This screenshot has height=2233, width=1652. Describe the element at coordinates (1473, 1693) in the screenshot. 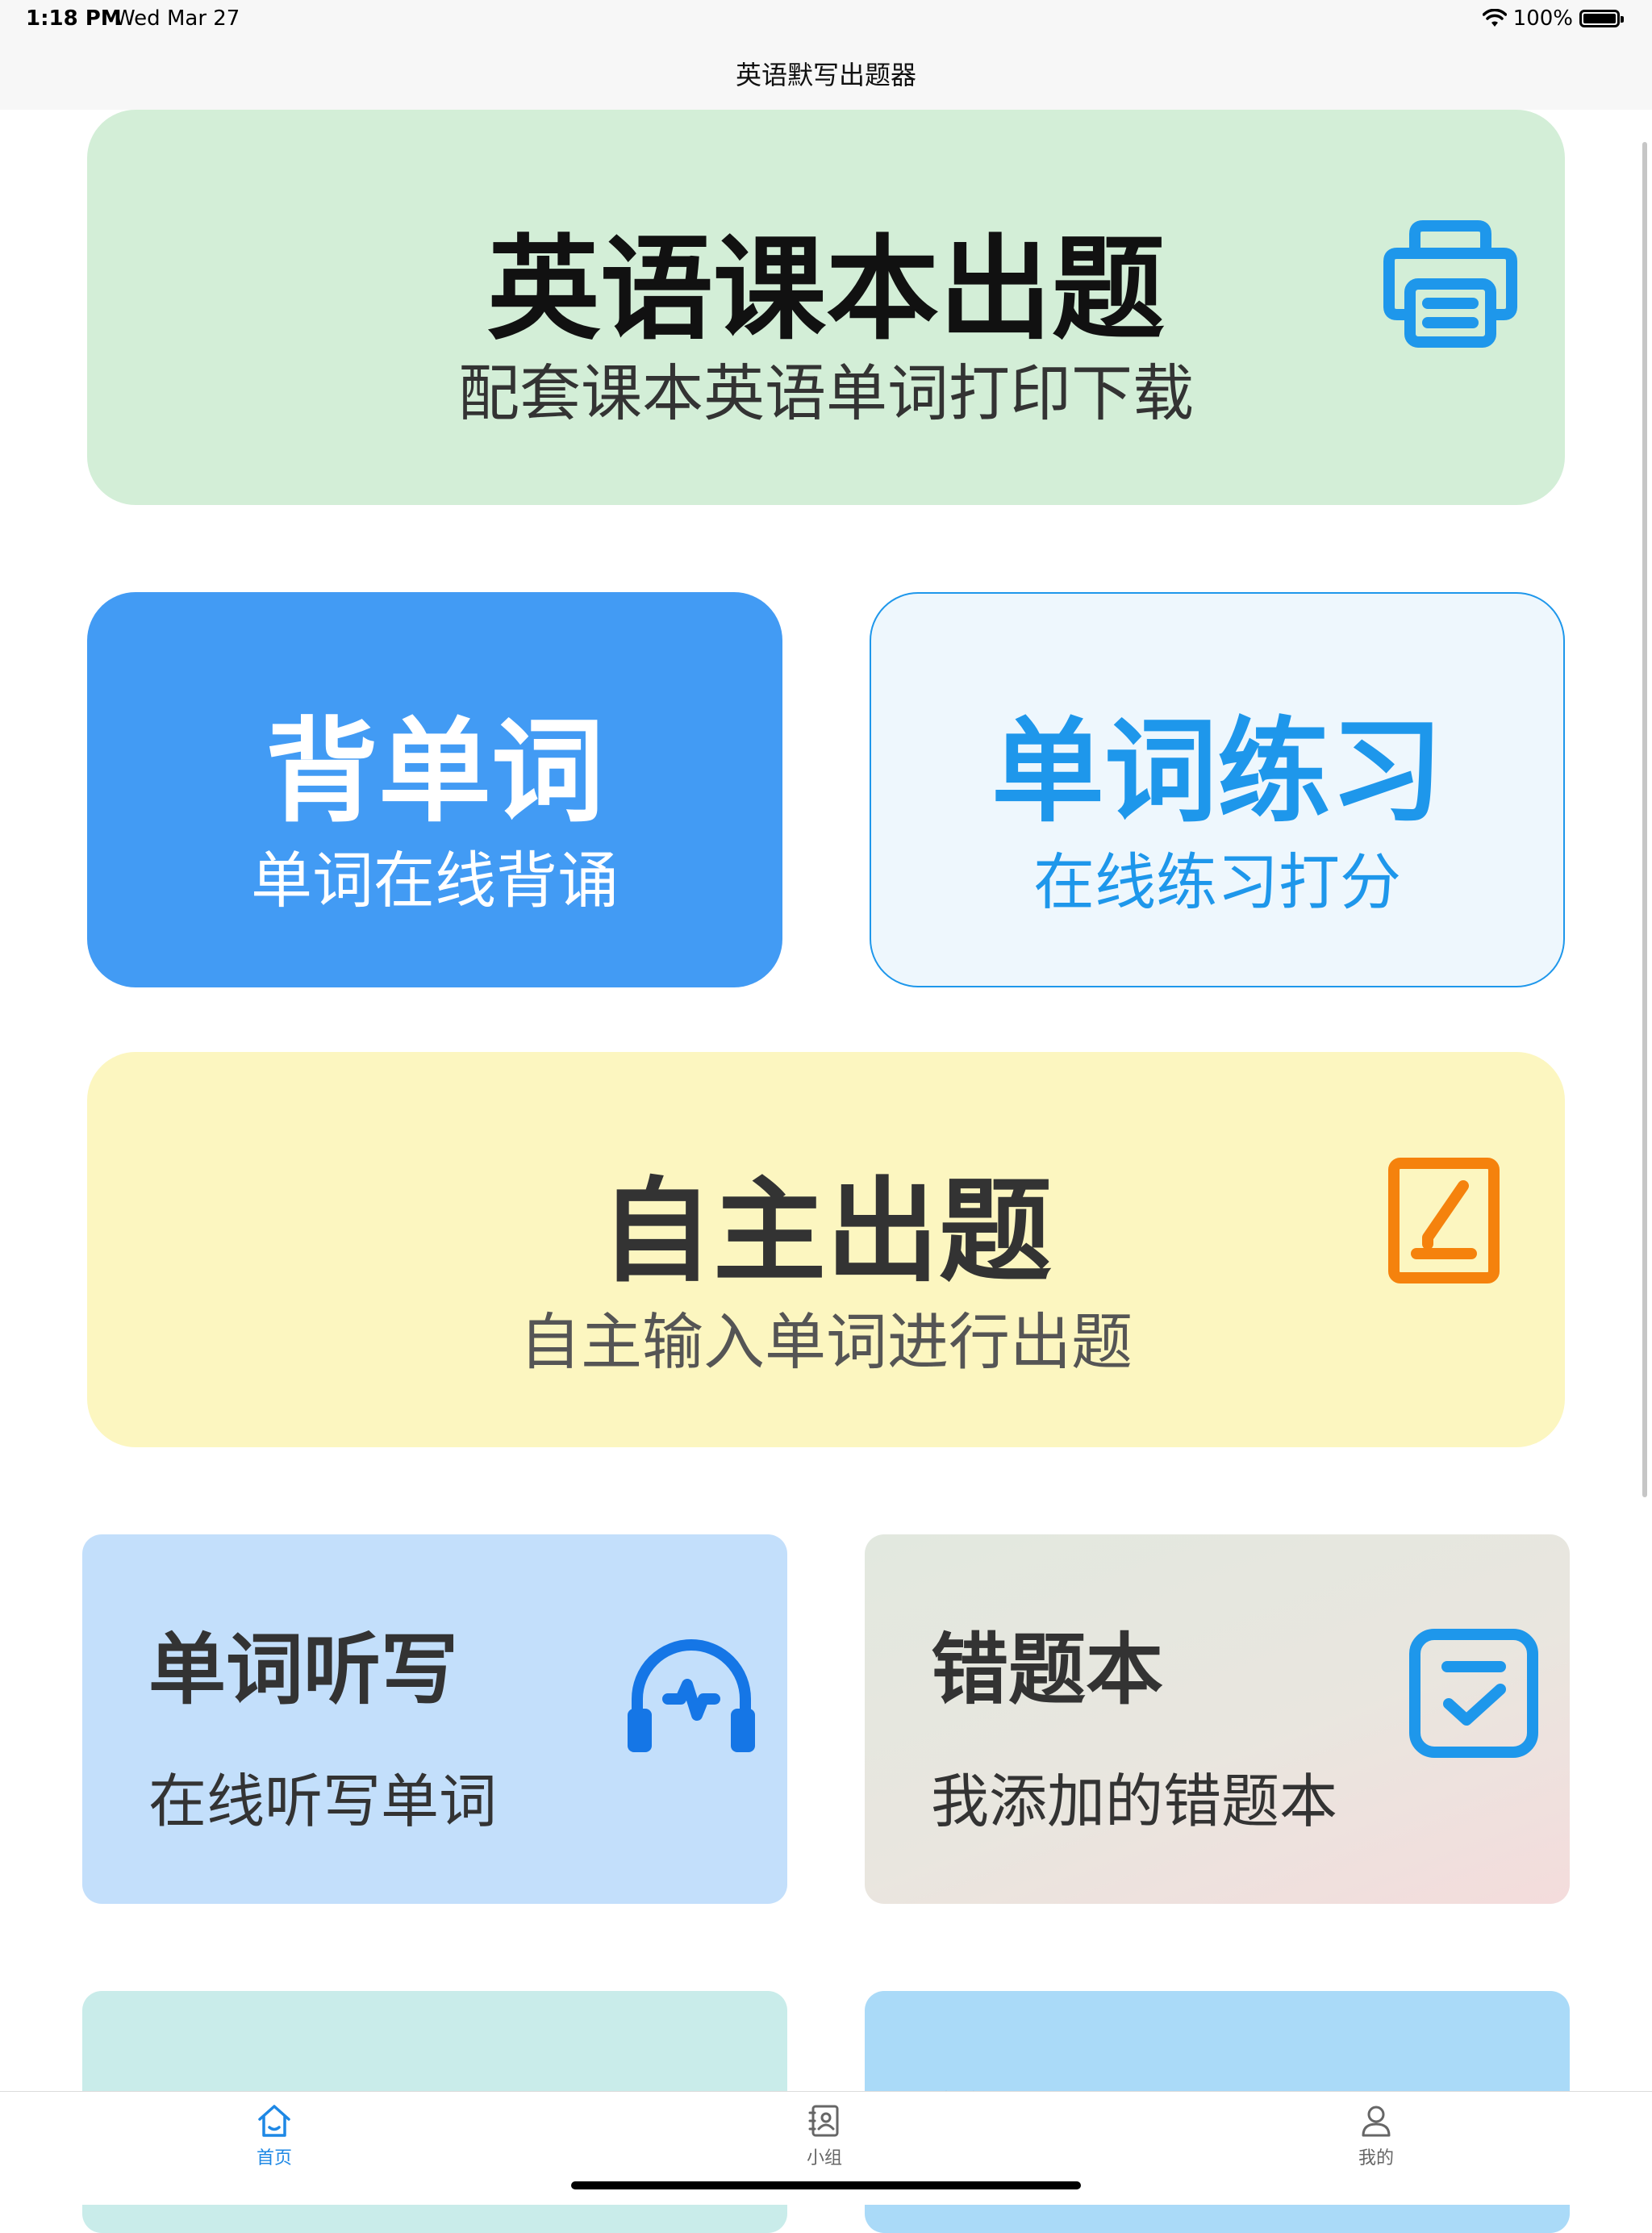

I see `check-square-icon` at that location.